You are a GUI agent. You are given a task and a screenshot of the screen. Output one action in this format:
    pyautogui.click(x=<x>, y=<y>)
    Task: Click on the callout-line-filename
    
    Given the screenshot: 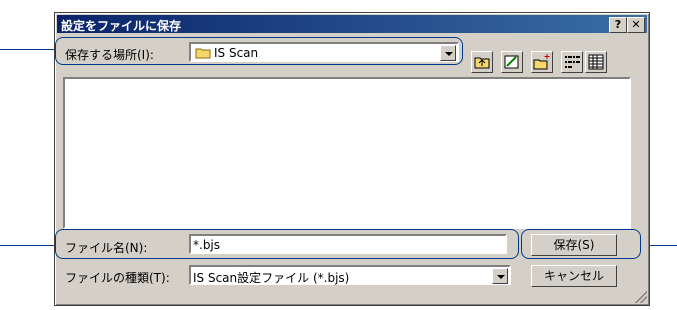 What is the action you would take?
    pyautogui.click(x=27, y=245)
    